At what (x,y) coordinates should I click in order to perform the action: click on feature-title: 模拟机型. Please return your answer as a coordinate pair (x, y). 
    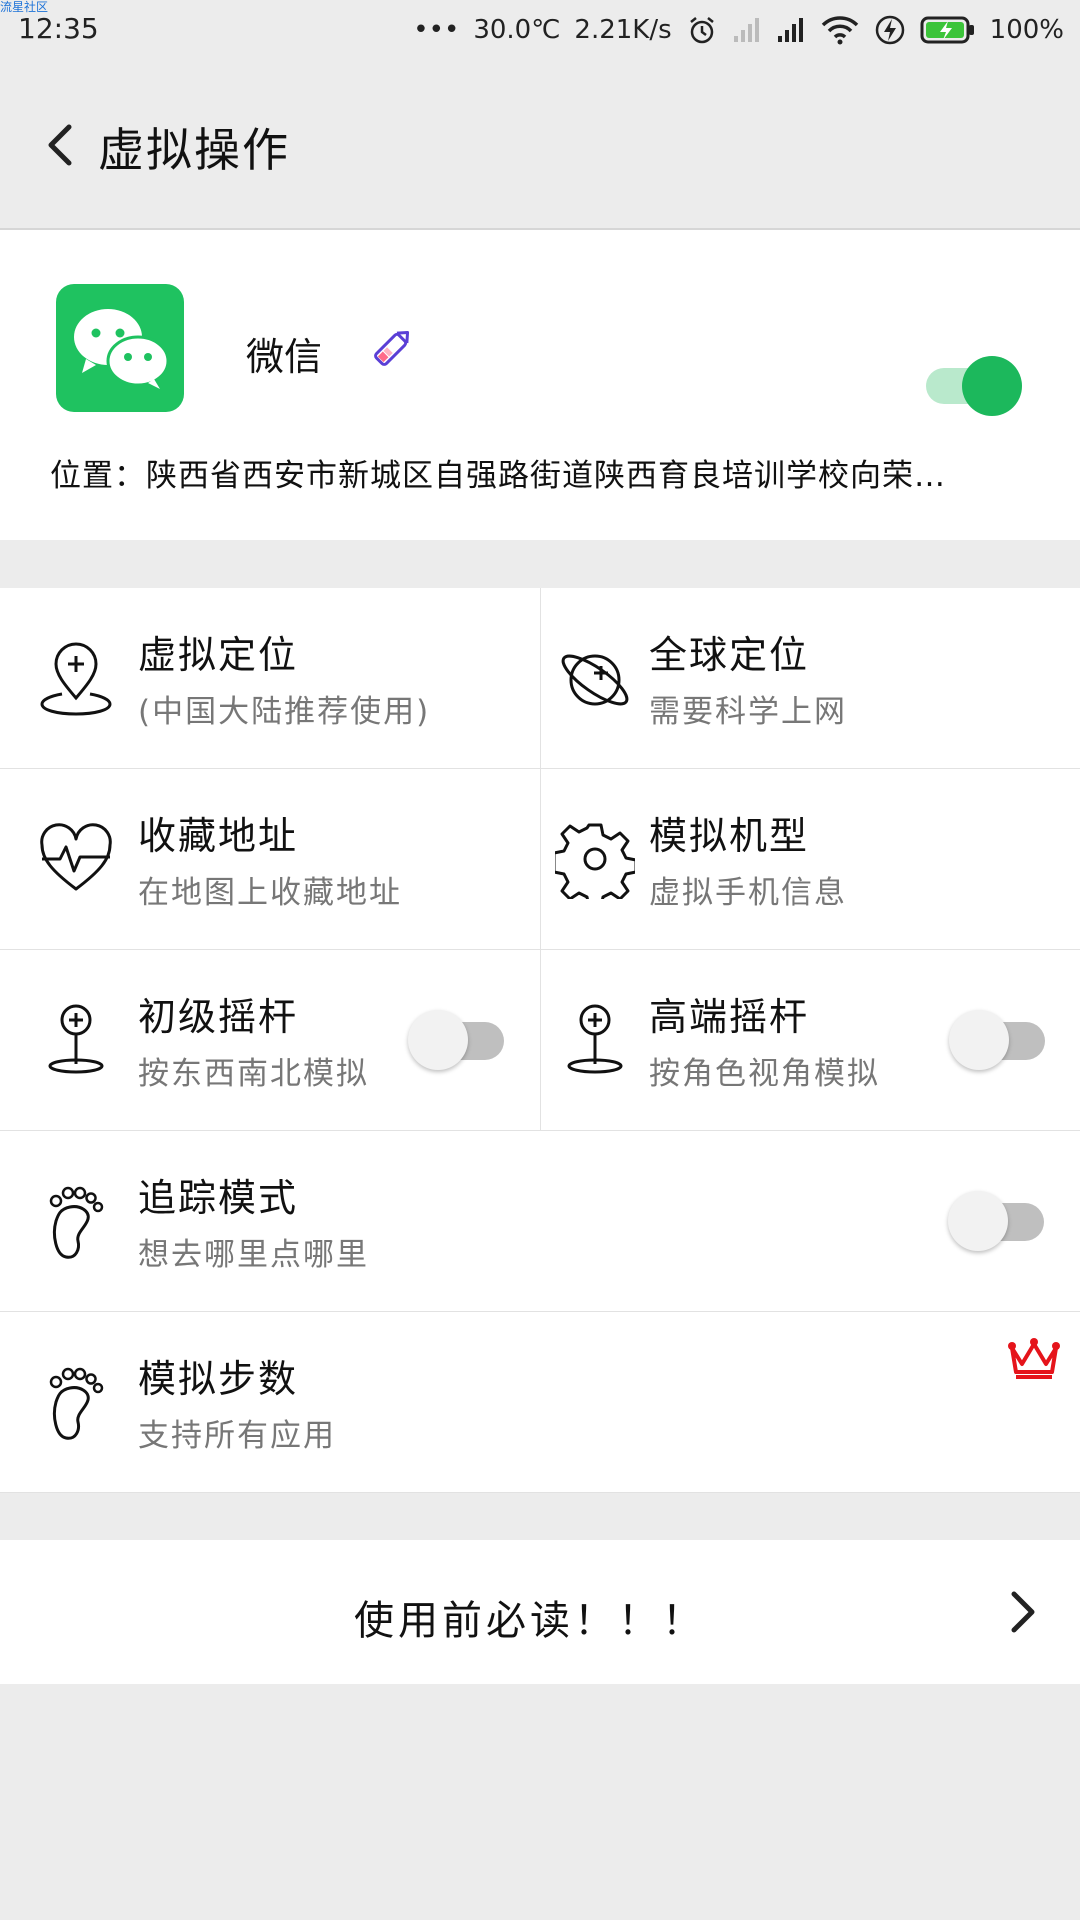
    Looking at the image, I should click on (729, 836).